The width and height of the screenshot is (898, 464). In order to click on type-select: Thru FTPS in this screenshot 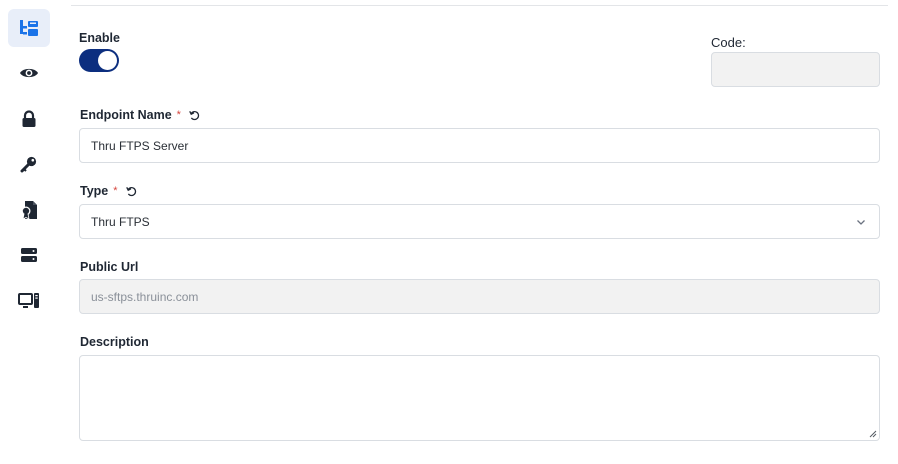, I will do `click(479, 221)`.